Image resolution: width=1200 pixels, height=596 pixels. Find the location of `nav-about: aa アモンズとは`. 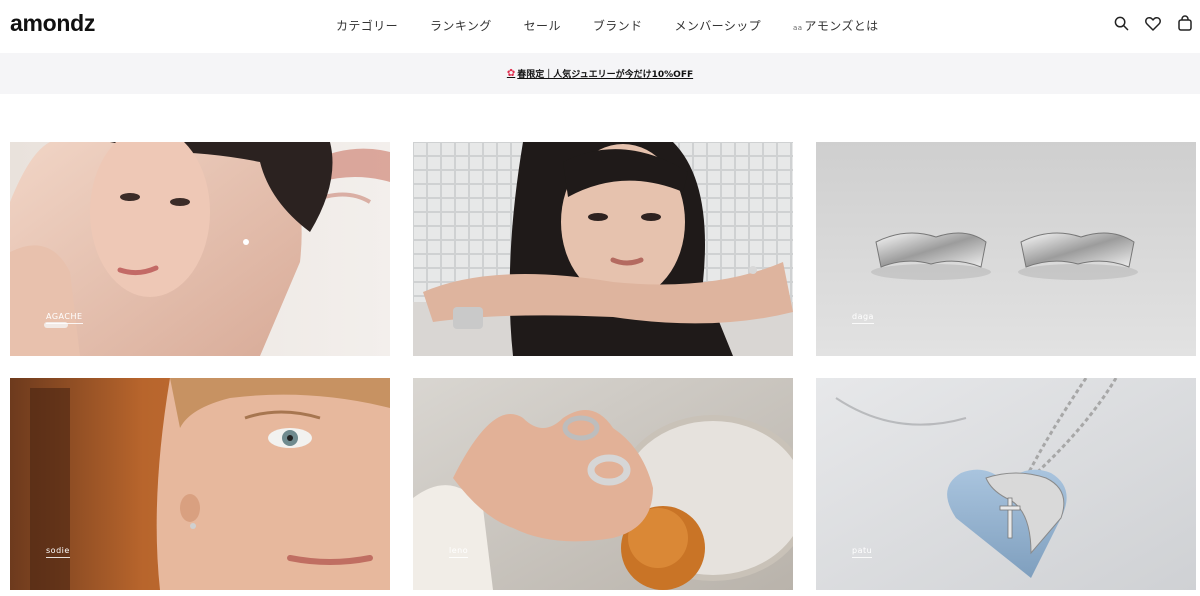

nav-about: aa アモンズとは is located at coordinates (836, 25).